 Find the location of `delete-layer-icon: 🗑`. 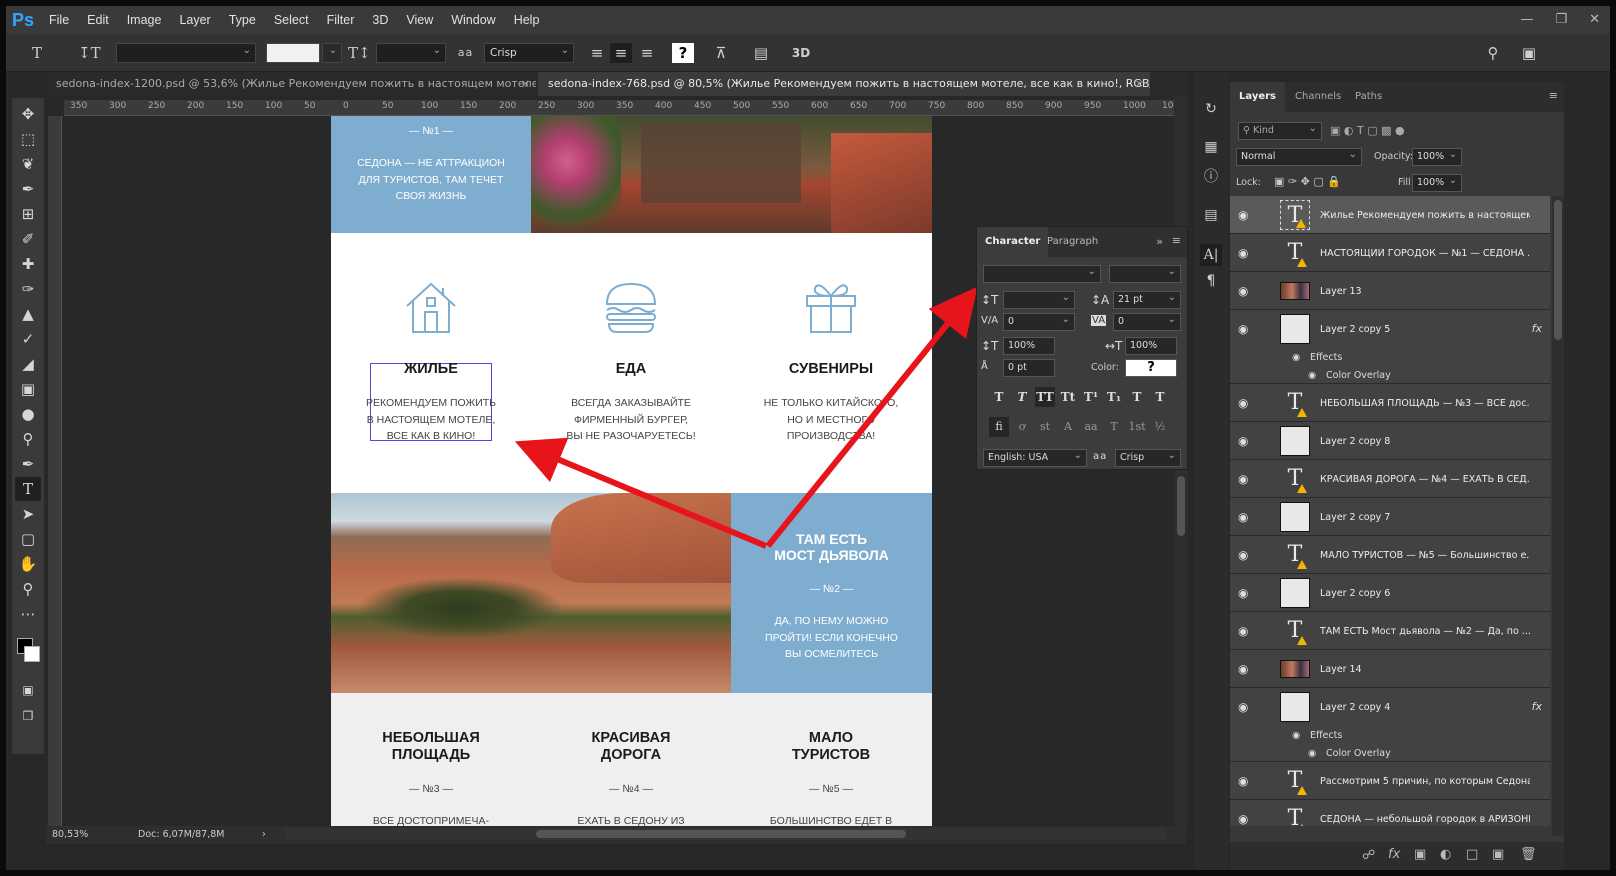

delete-layer-icon: 🗑 is located at coordinates (1528, 854).